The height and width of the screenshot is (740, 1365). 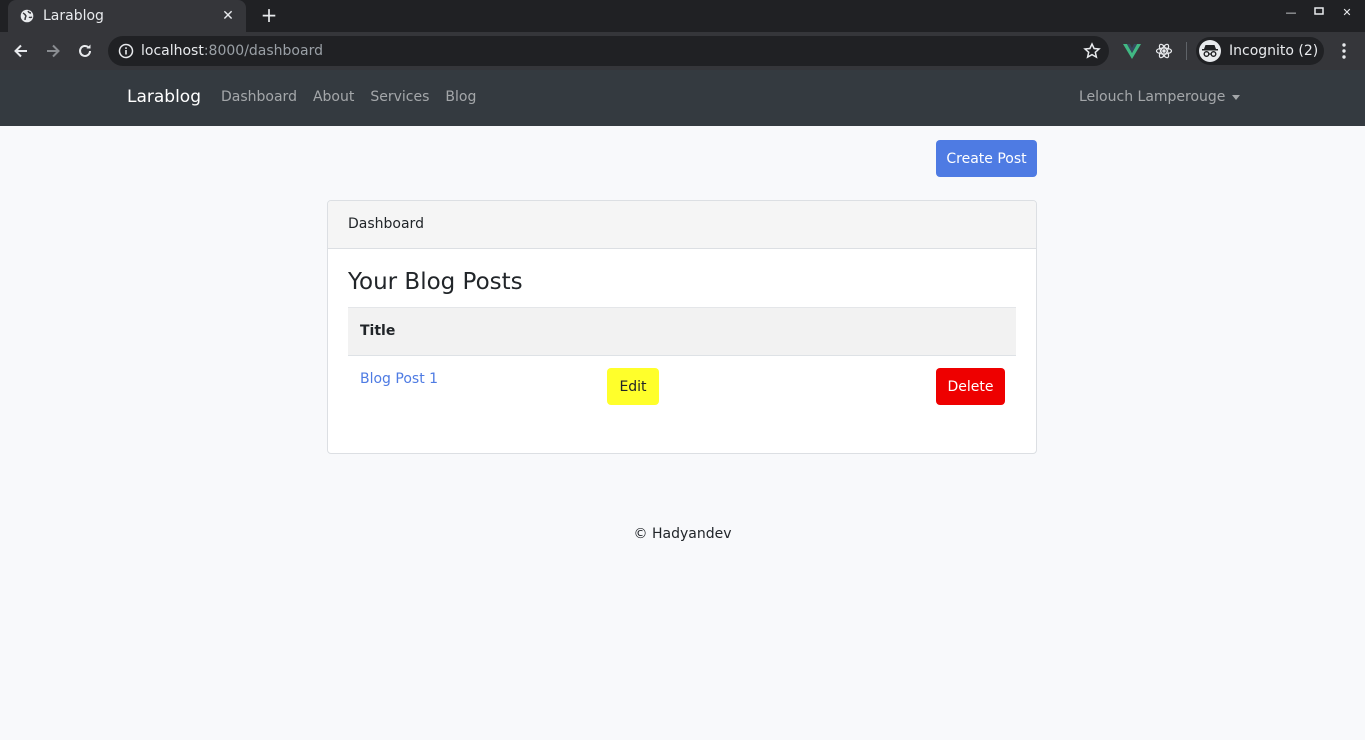 What do you see at coordinates (1274, 51) in the screenshot?
I see `incognito-label: Incognito (2)` at bounding box center [1274, 51].